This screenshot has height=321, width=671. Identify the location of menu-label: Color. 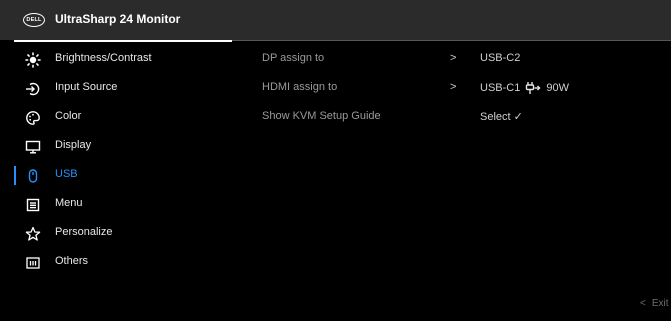
(68, 116).